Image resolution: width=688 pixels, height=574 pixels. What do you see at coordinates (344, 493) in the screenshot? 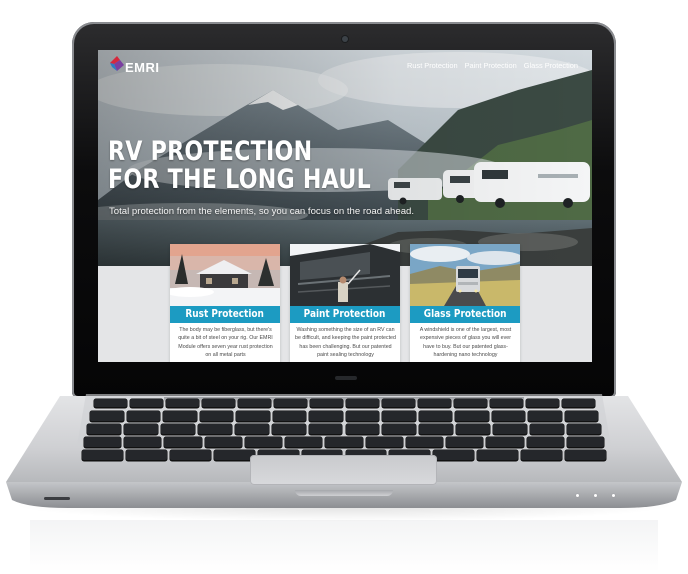
I see `front-notch` at bounding box center [344, 493].